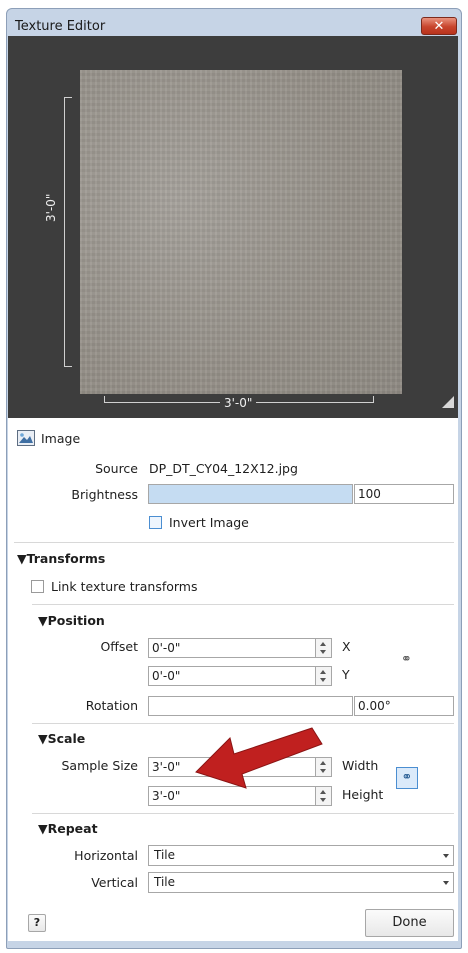  I want to click on brightness-input: 100, so click(404, 494).